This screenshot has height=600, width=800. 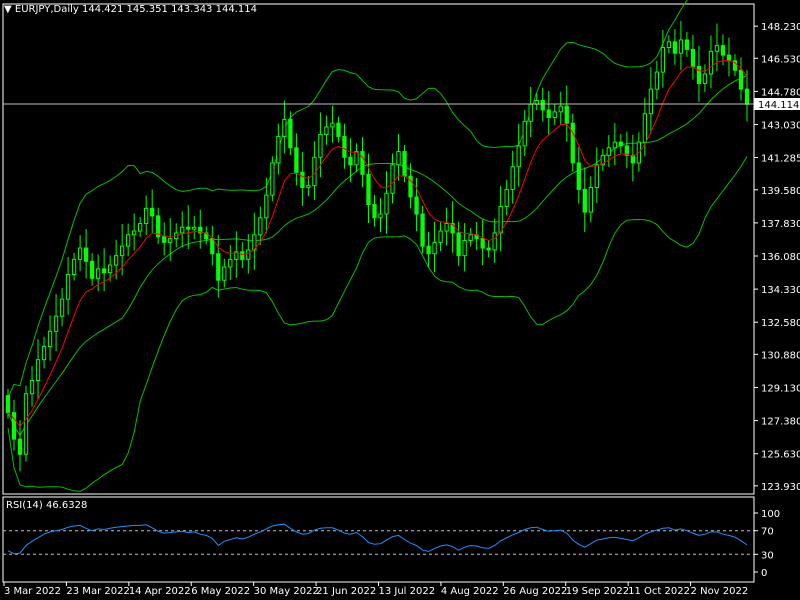 I want to click on rsi-tick-label: 100, so click(x=770, y=514).